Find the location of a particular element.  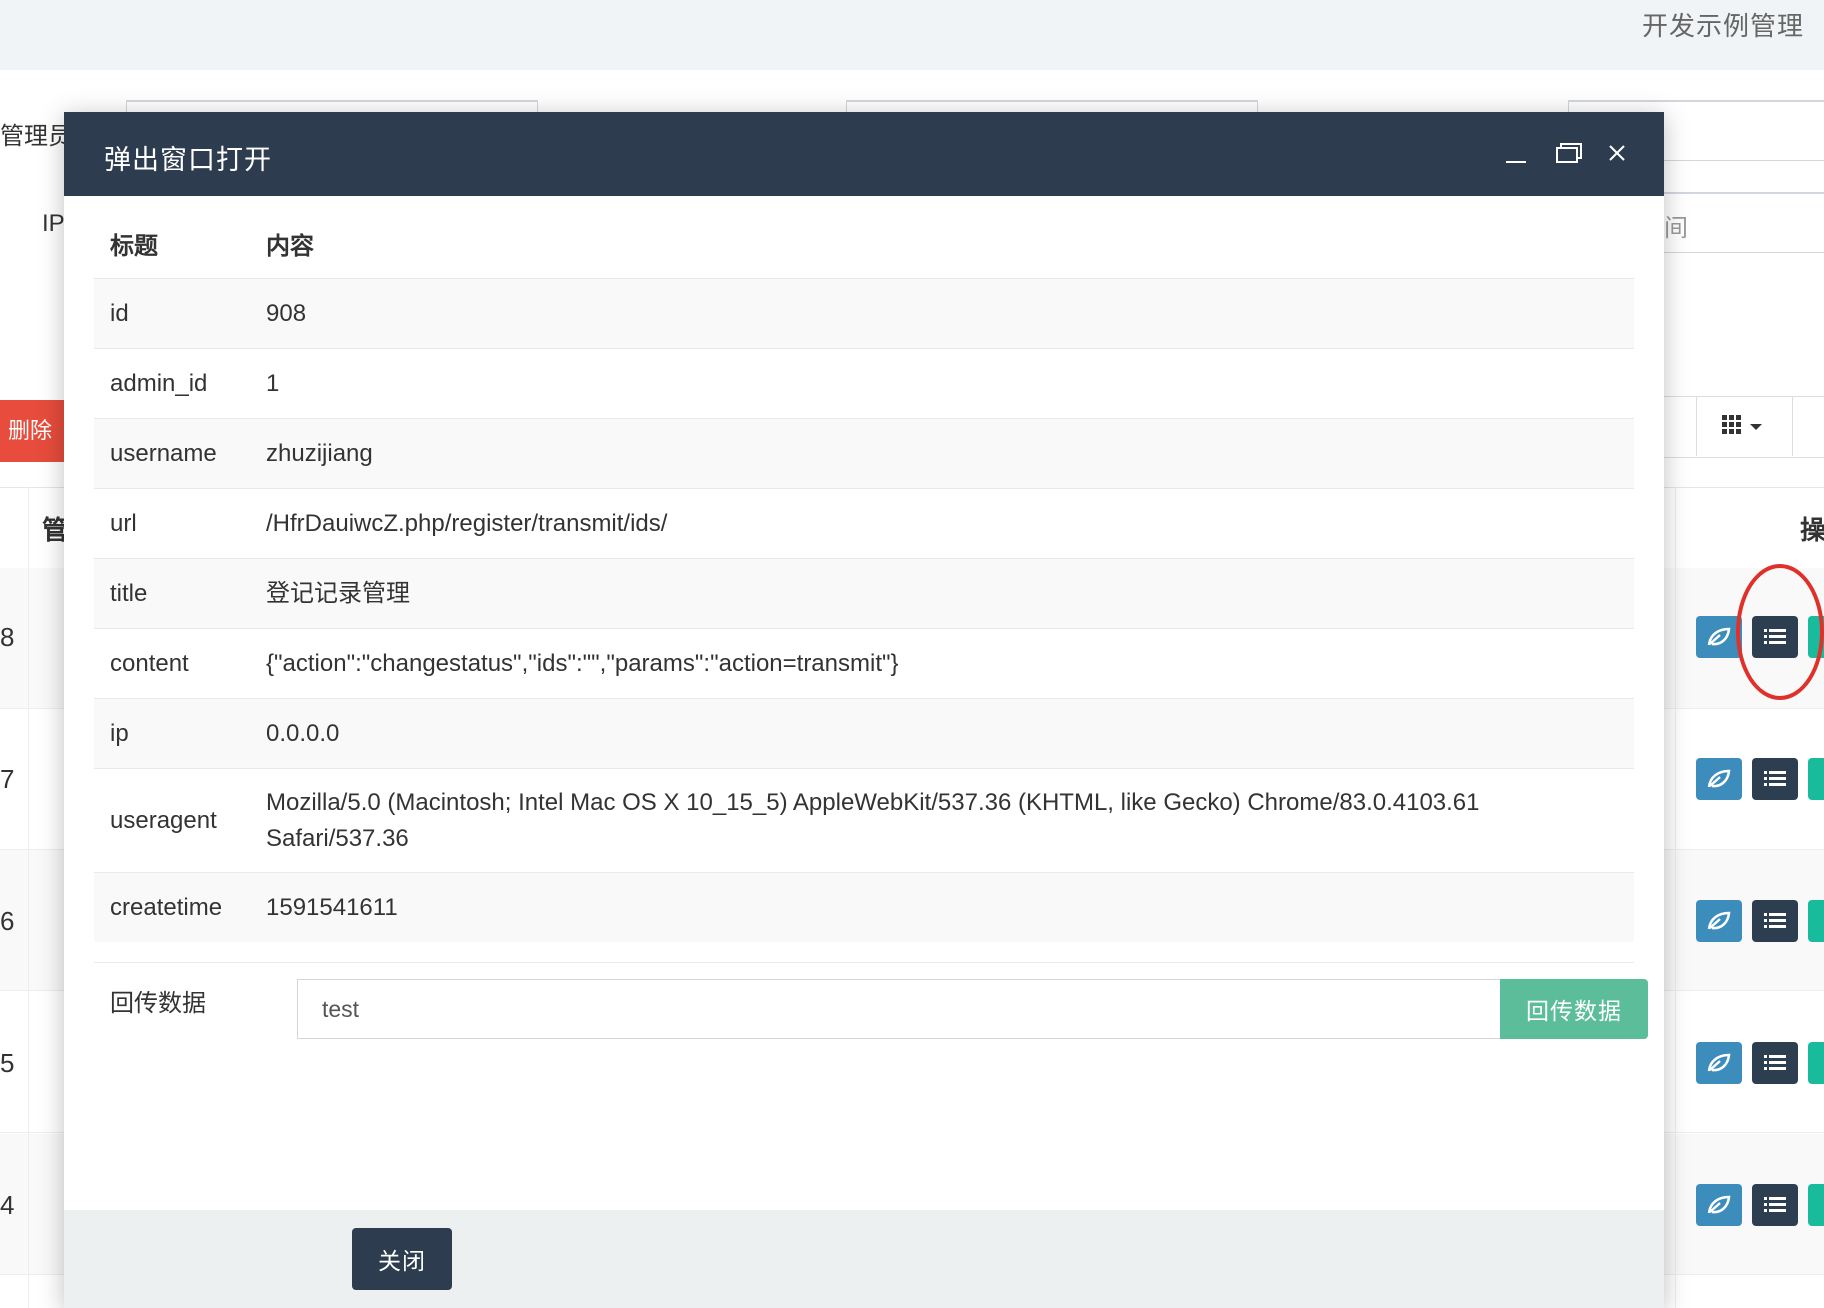

row-value: 0.0.0.0 is located at coordinates (942, 733).